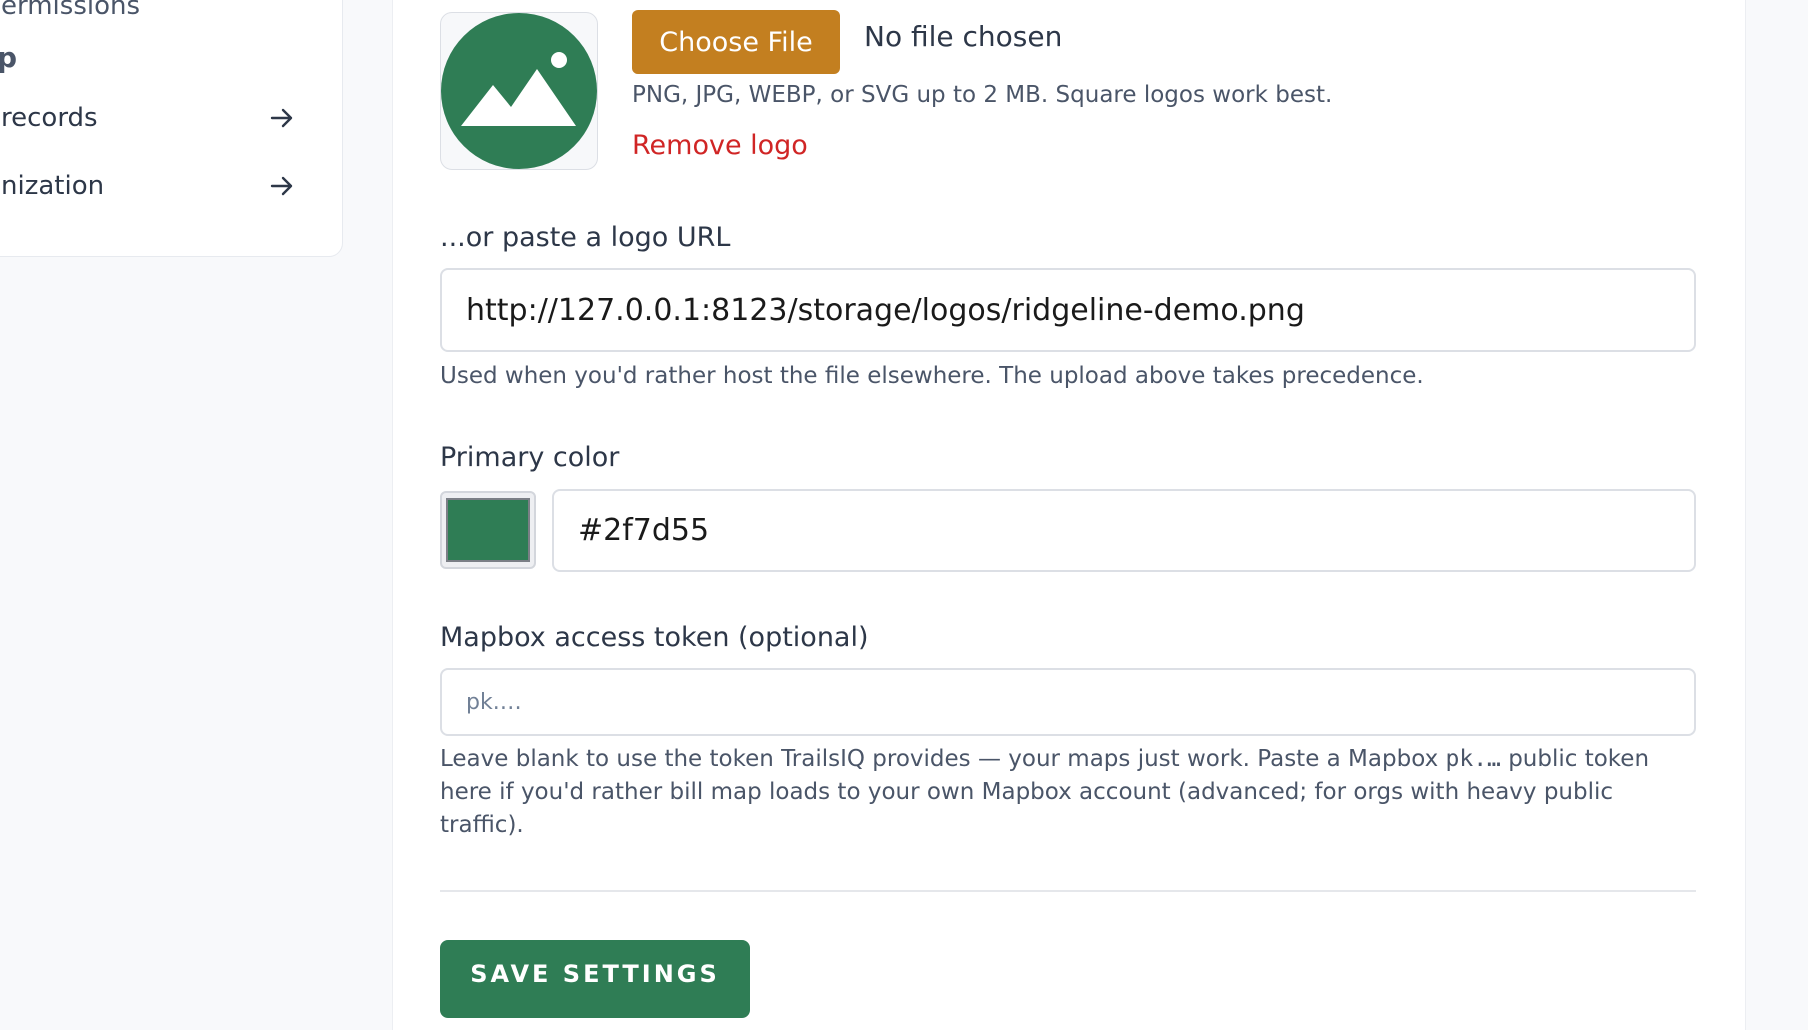  I want to click on save-settings-button: SAVE SETTINGS, so click(595, 979).